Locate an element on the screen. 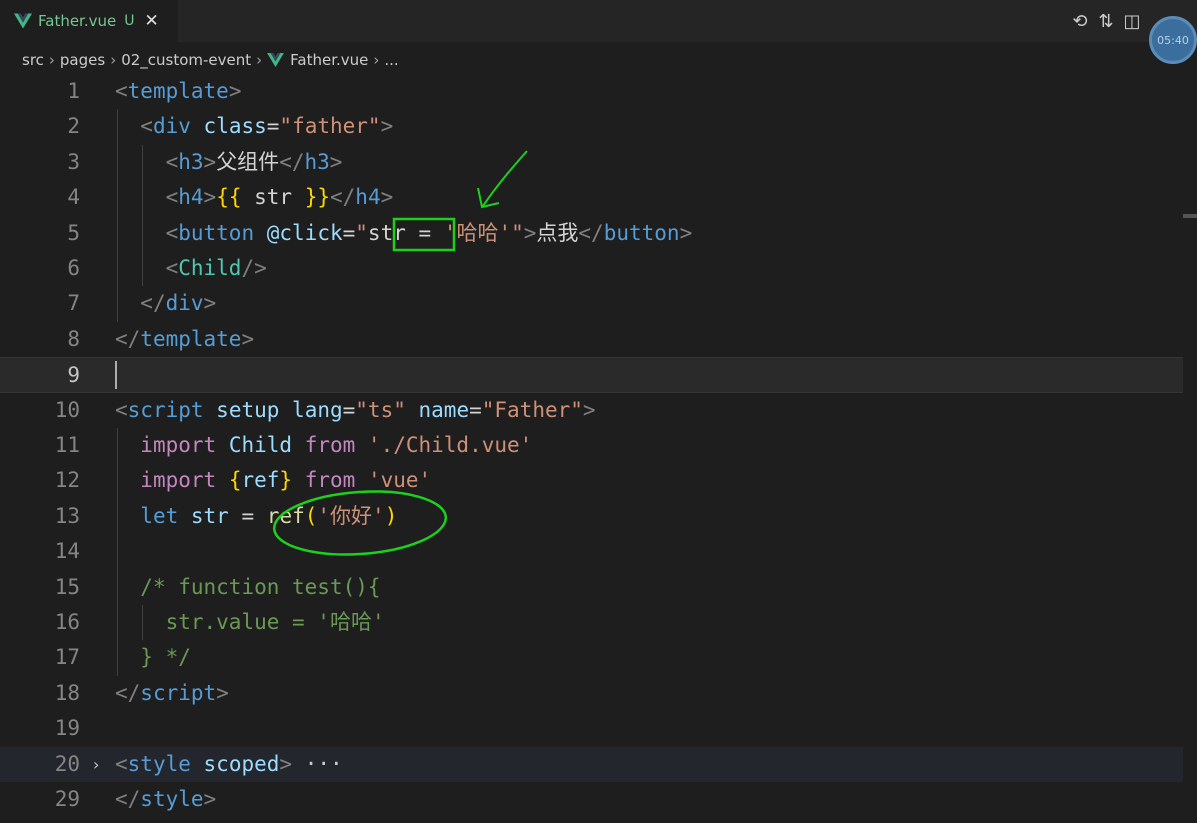 This screenshot has height=823, width=1197. breadcrumb-item-folder: 02_custom-event is located at coordinates (186, 60).